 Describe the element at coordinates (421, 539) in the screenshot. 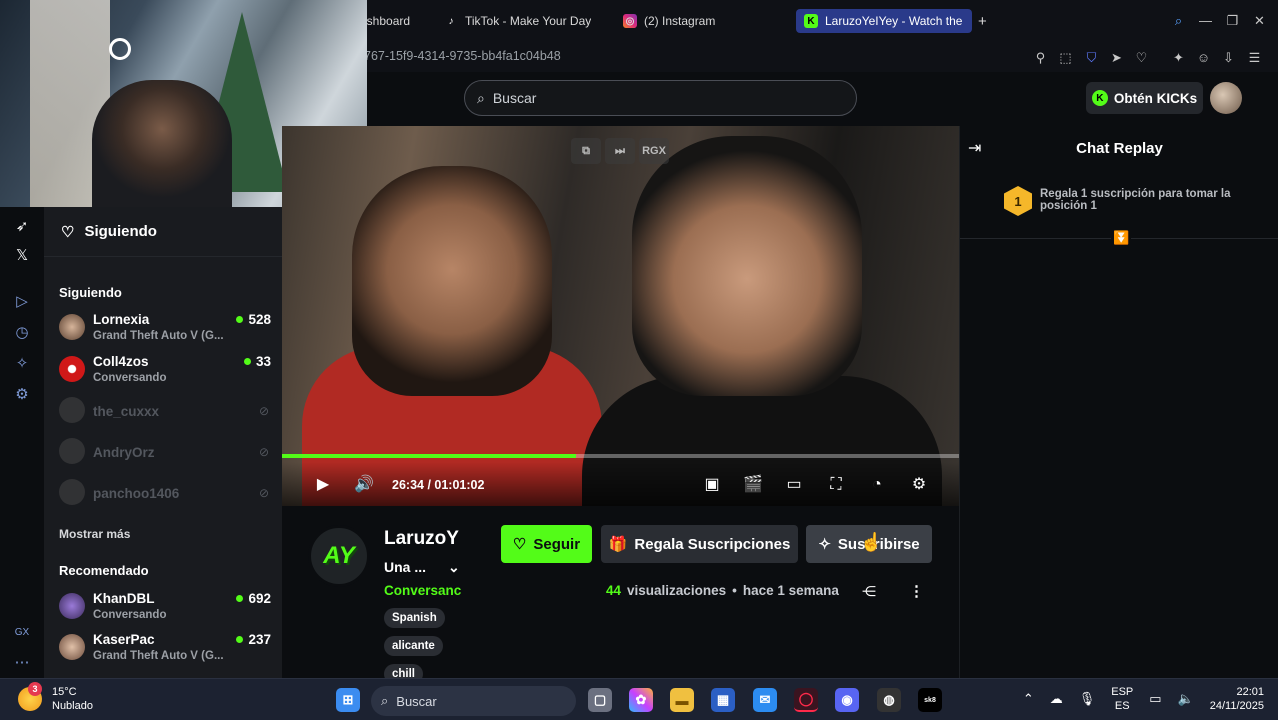

I see `channel-name: LaruzoY` at that location.